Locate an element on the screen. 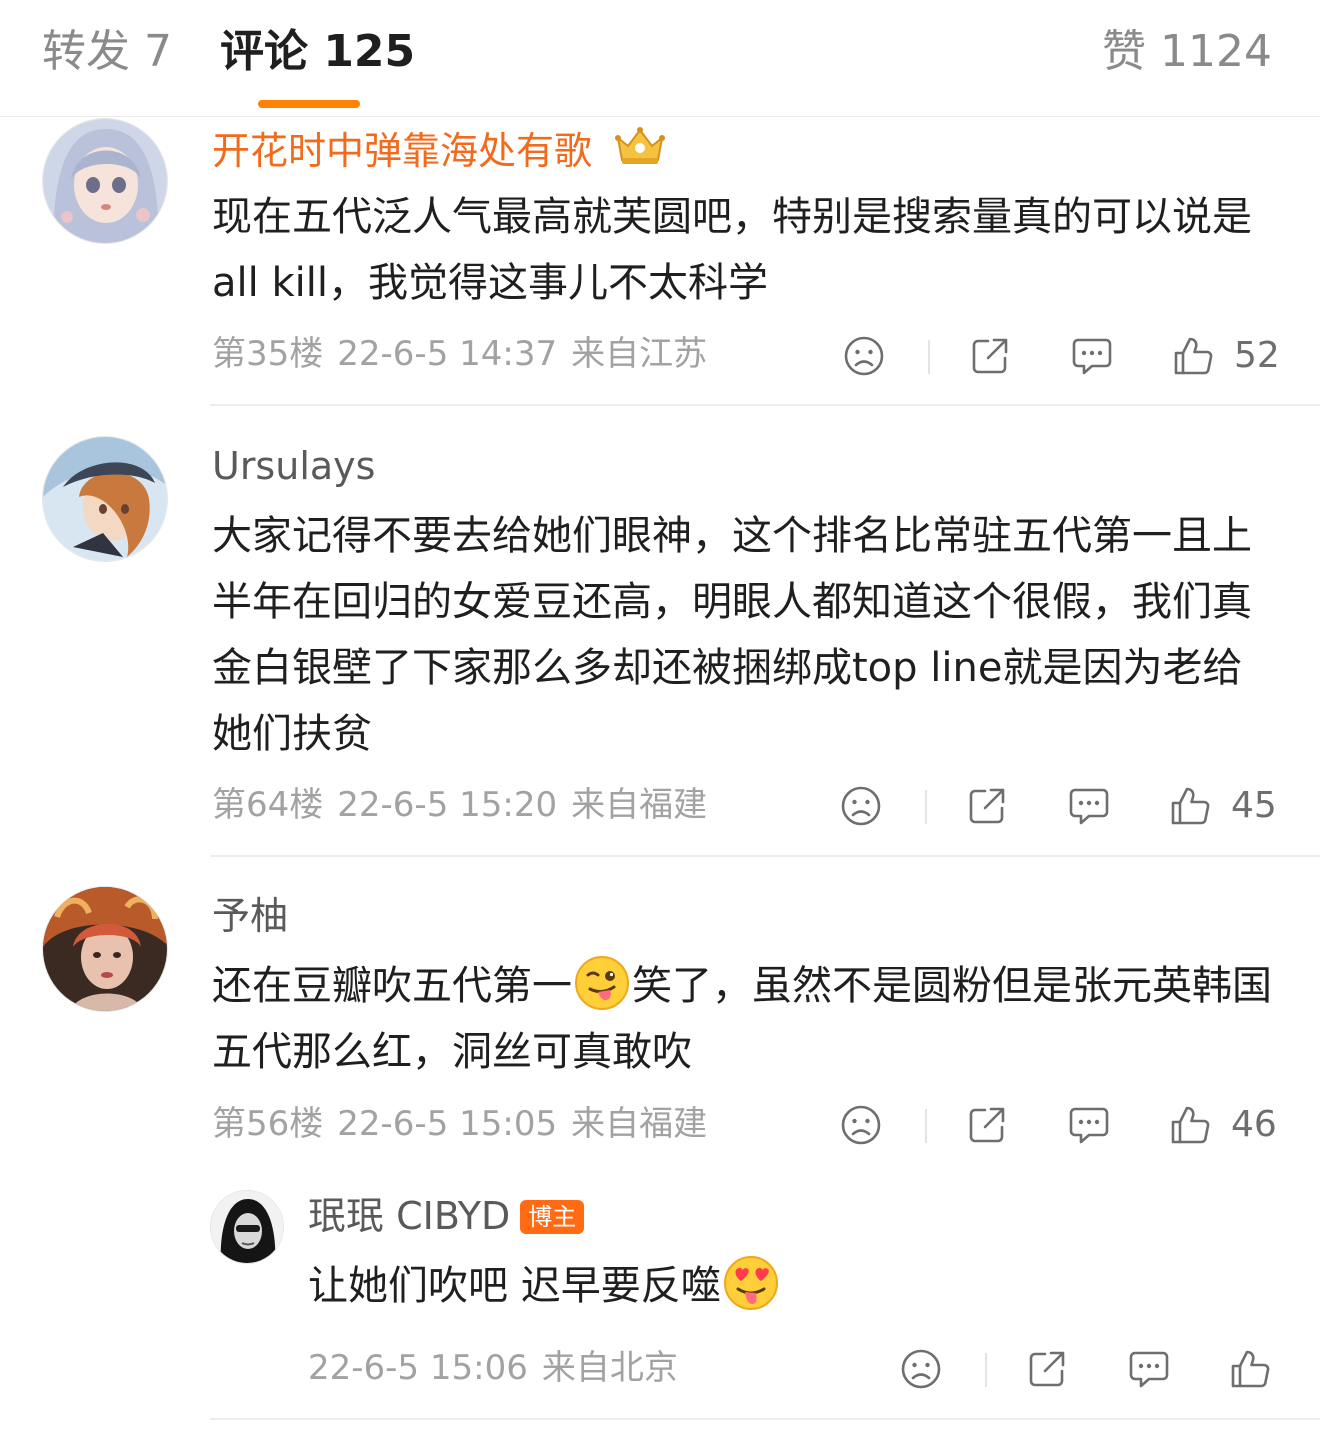 This screenshot has height=1440, width=1320. like-count: 52 is located at coordinates (1257, 355).